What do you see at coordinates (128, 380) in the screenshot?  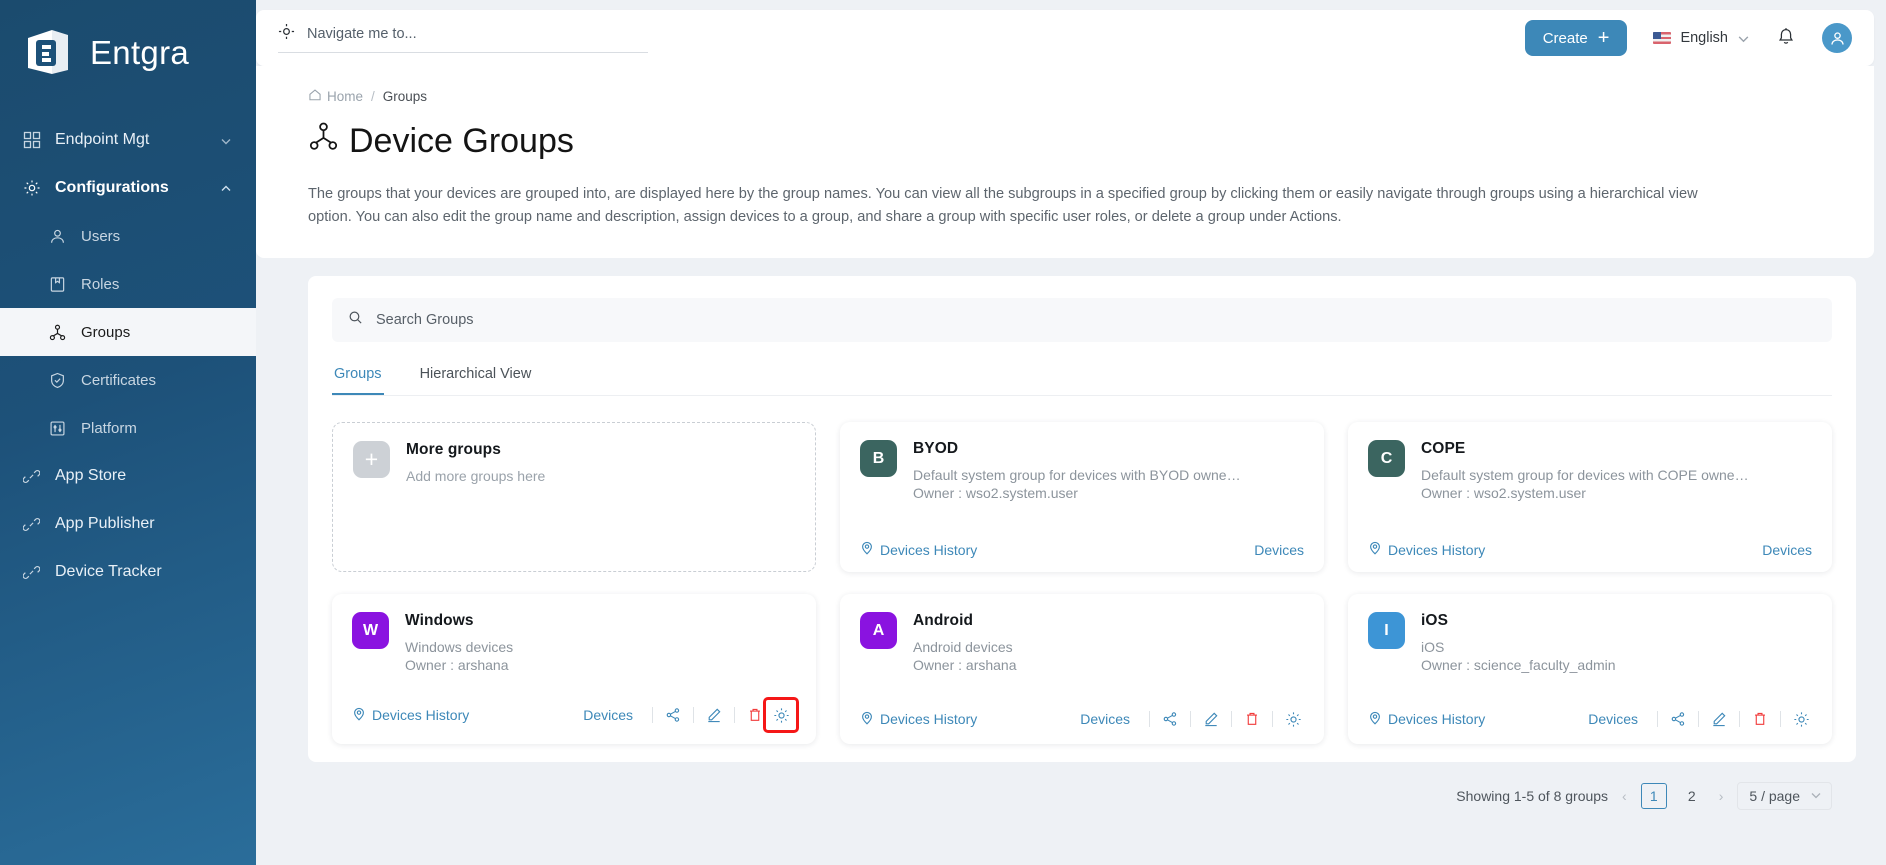 I see `sidebar-item-certificates: Certificates` at bounding box center [128, 380].